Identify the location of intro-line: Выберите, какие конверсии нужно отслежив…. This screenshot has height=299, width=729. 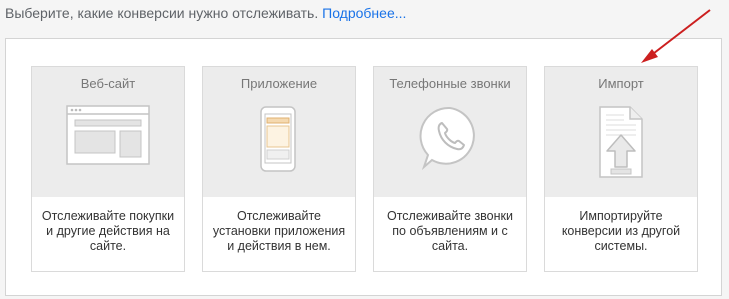
(205, 13).